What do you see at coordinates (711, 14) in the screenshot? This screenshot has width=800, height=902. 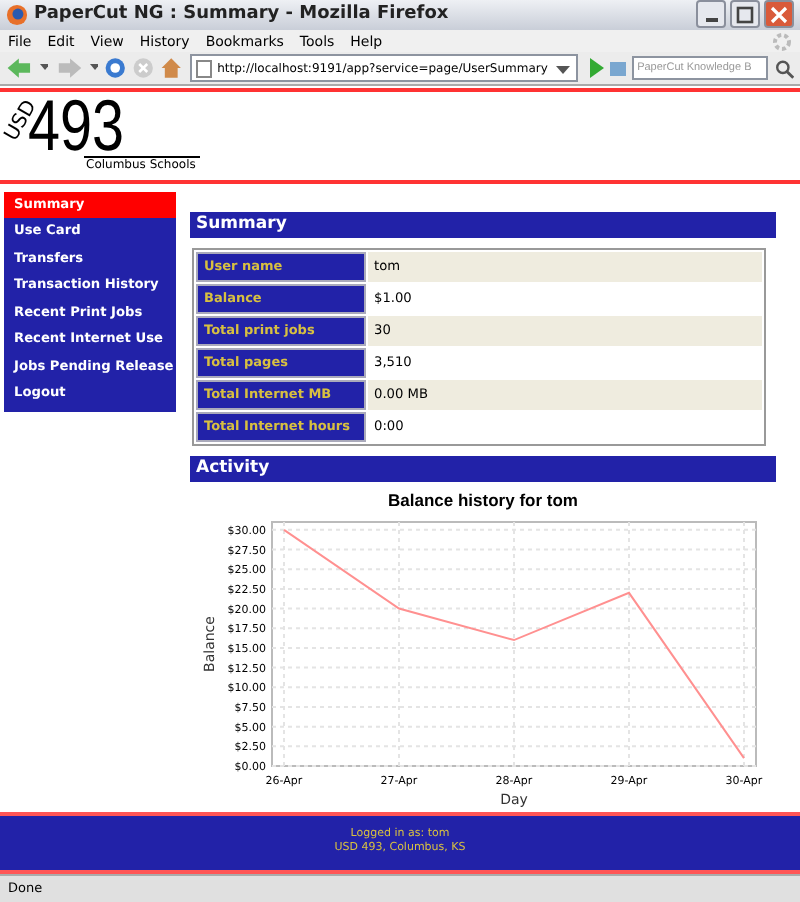 I see `minimize-button` at bounding box center [711, 14].